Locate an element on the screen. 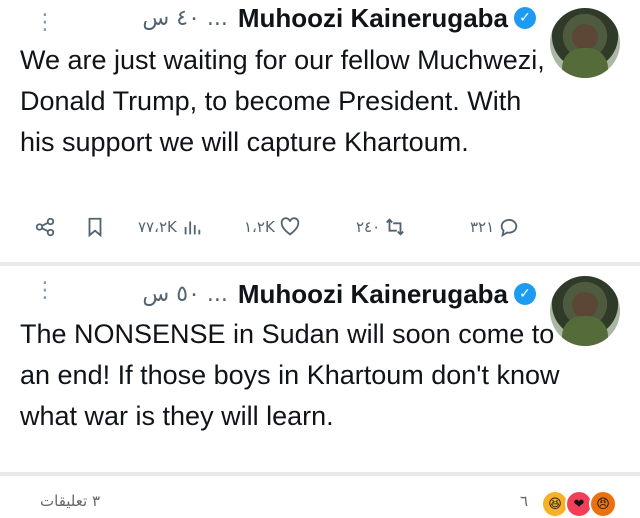 The image size is (640, 518). retweet-button: ٢٤٠ is located at coordinates (381, 227).